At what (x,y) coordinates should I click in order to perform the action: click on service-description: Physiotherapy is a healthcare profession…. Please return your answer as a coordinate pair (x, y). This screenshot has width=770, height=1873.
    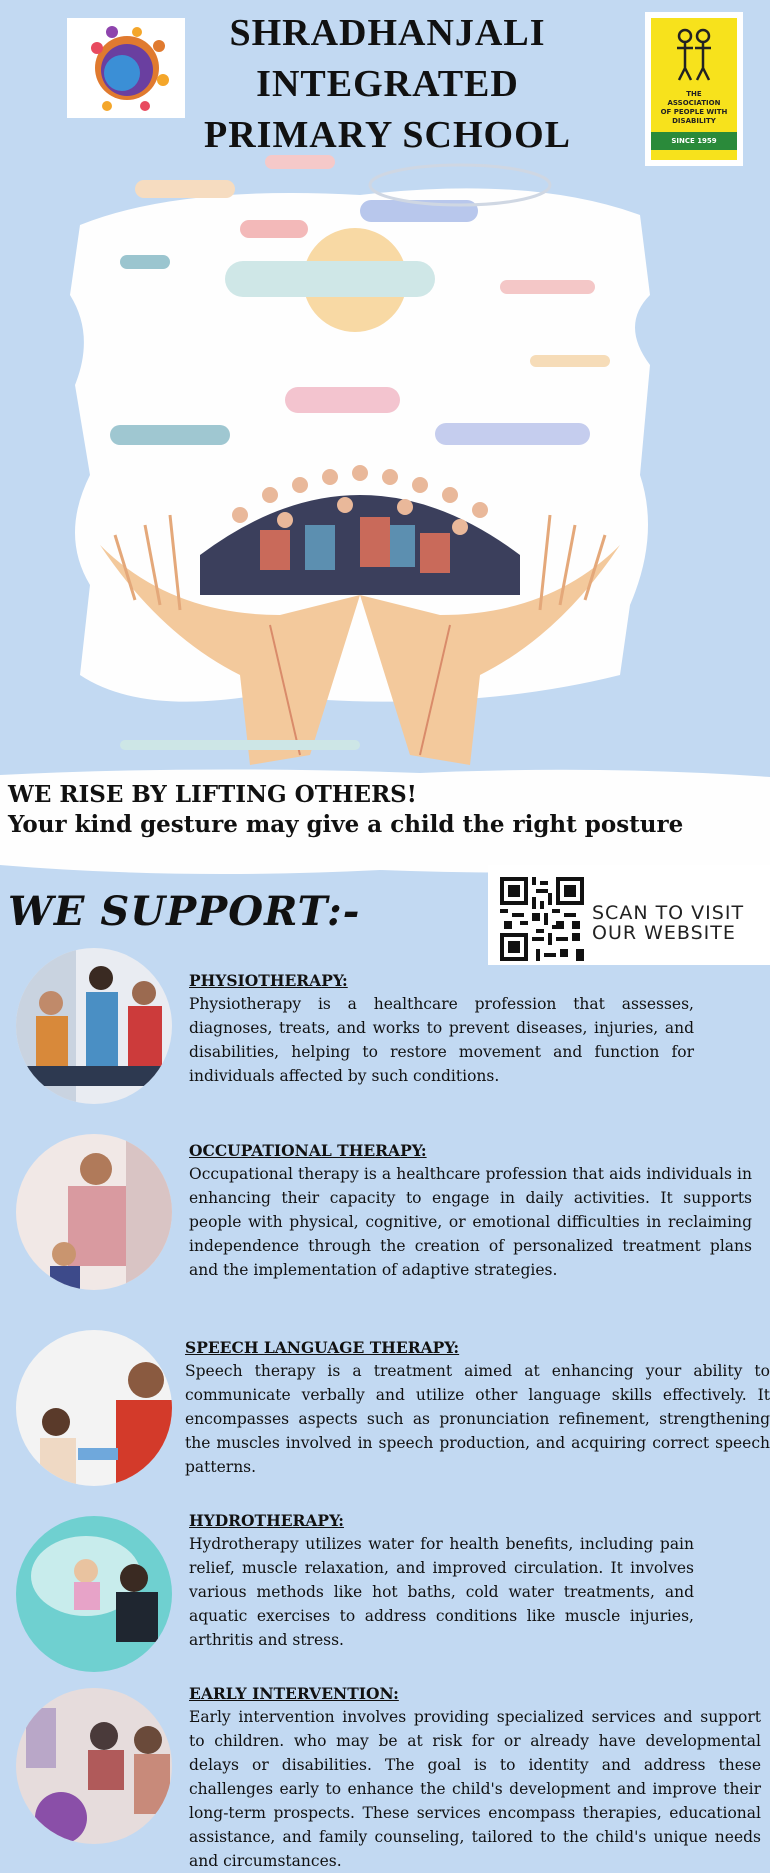
    Looking at the image, I should click on (441, 1040).